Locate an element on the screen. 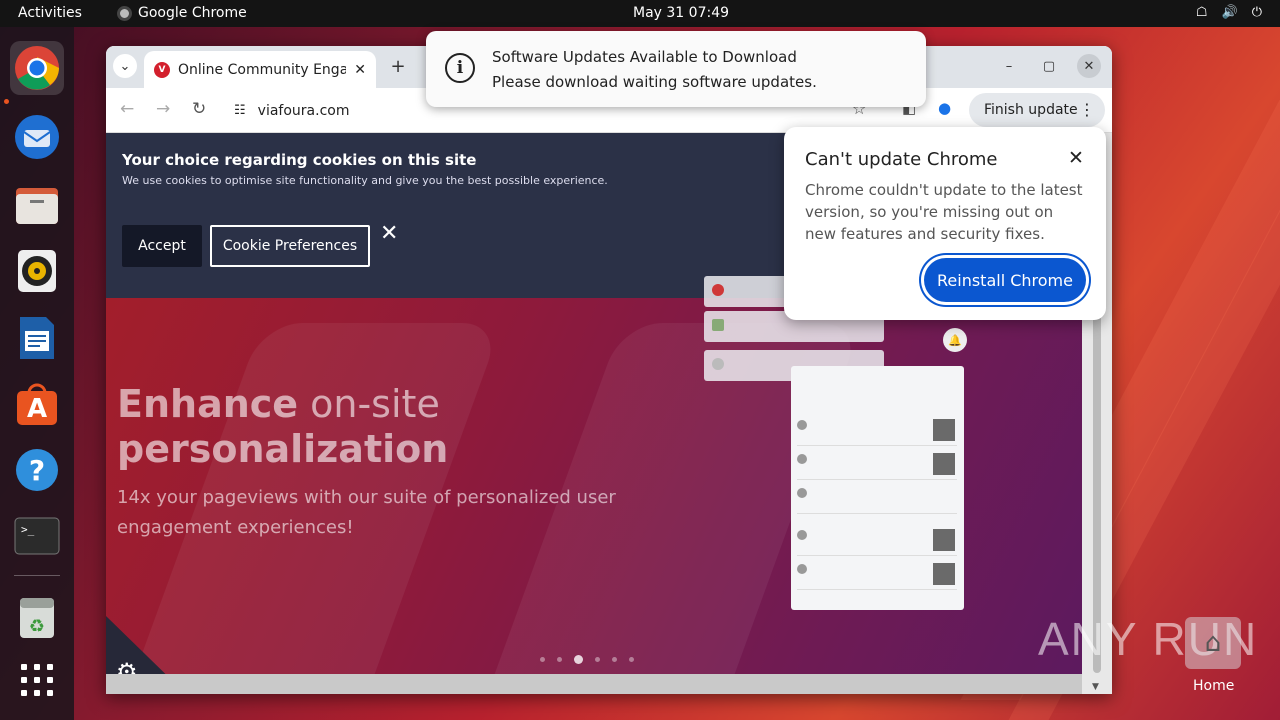 This screenshot has height=720, width=1280. reinstall-chrome-button: Reinstall Chrome is located at coordinates (1005, 280).